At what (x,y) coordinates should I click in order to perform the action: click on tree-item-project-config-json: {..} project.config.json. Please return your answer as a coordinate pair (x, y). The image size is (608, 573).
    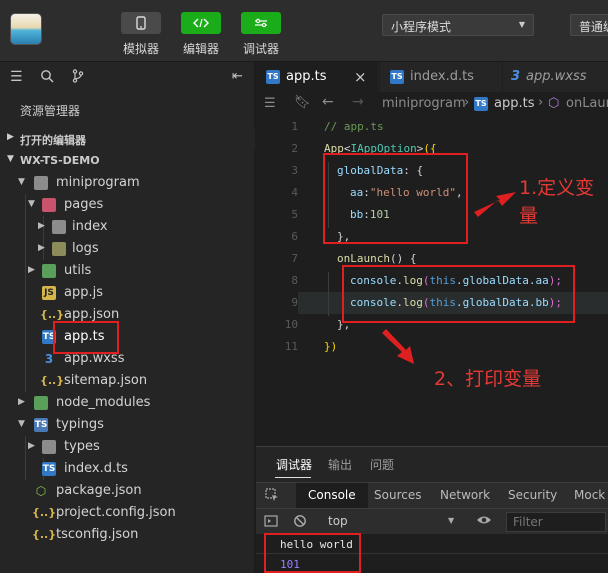
    Looking at the image, I should click on (127, 513).